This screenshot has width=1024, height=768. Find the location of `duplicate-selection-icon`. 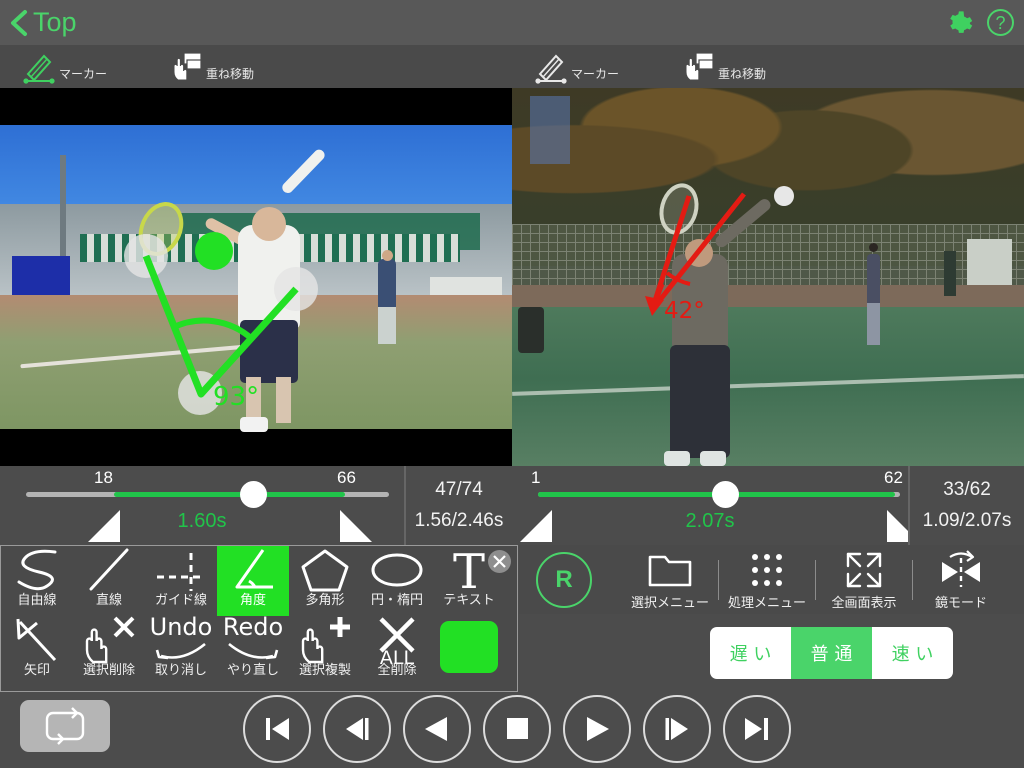

duplicate-selection-icon is located at coordinates (325, 640).